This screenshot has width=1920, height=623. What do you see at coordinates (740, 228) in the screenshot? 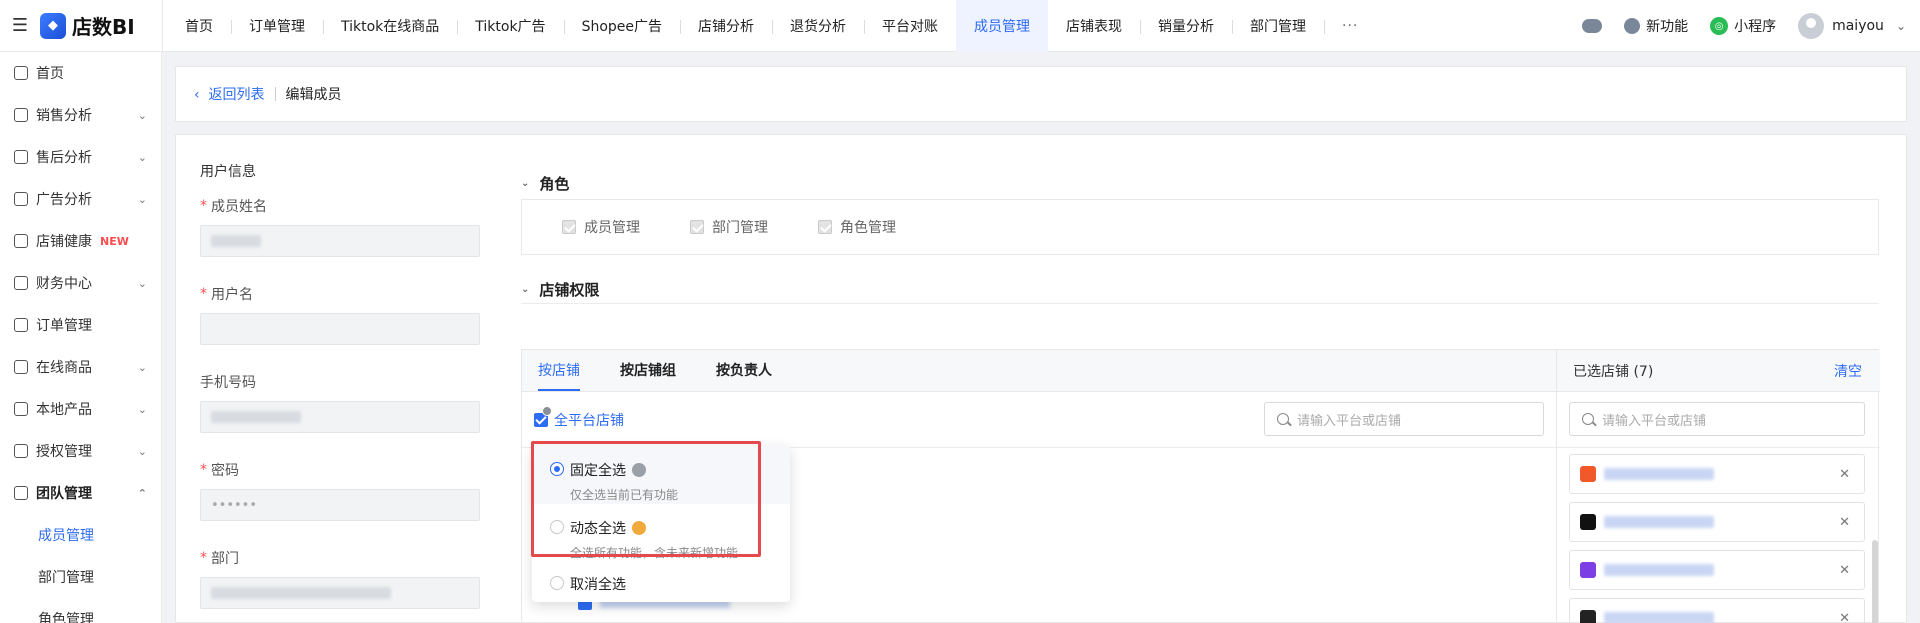
I see `role-label: 部门管理` at bounding box center [740, 228].